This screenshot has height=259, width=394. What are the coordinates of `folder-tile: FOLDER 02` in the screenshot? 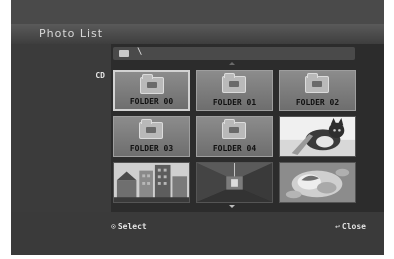 It's located at (317, 90).